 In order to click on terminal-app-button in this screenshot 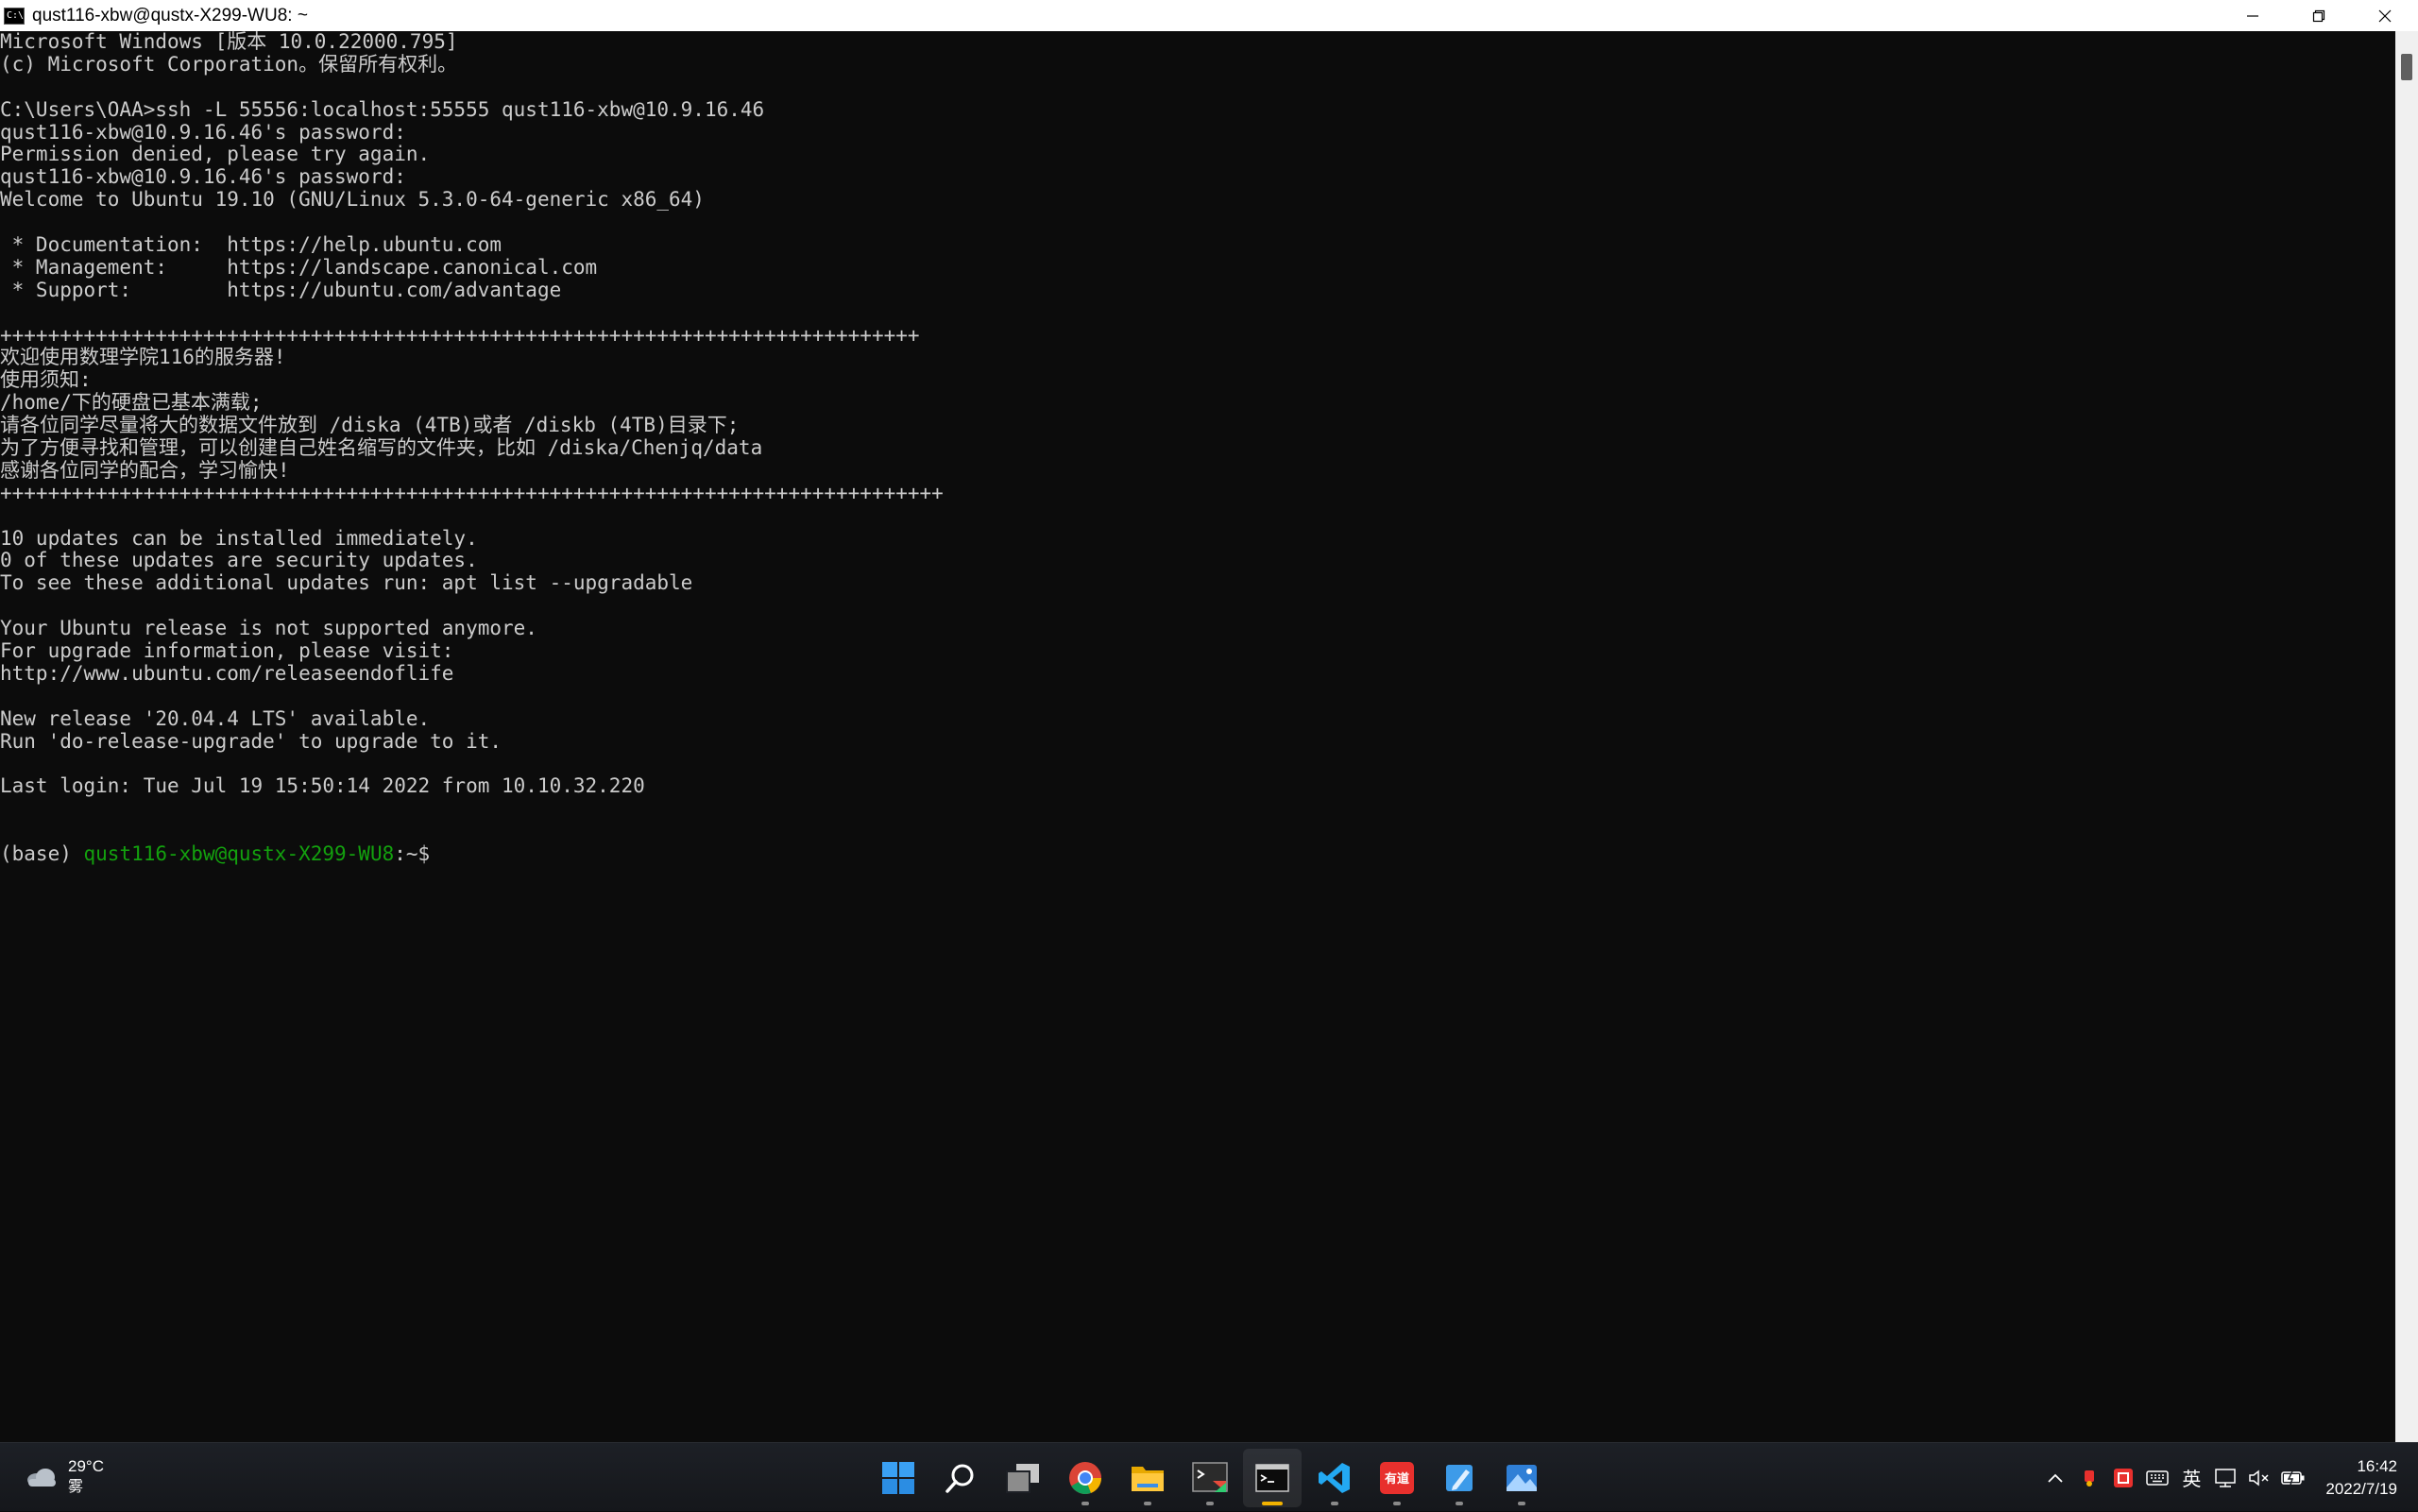, I will do `click(1210, 1478)`.